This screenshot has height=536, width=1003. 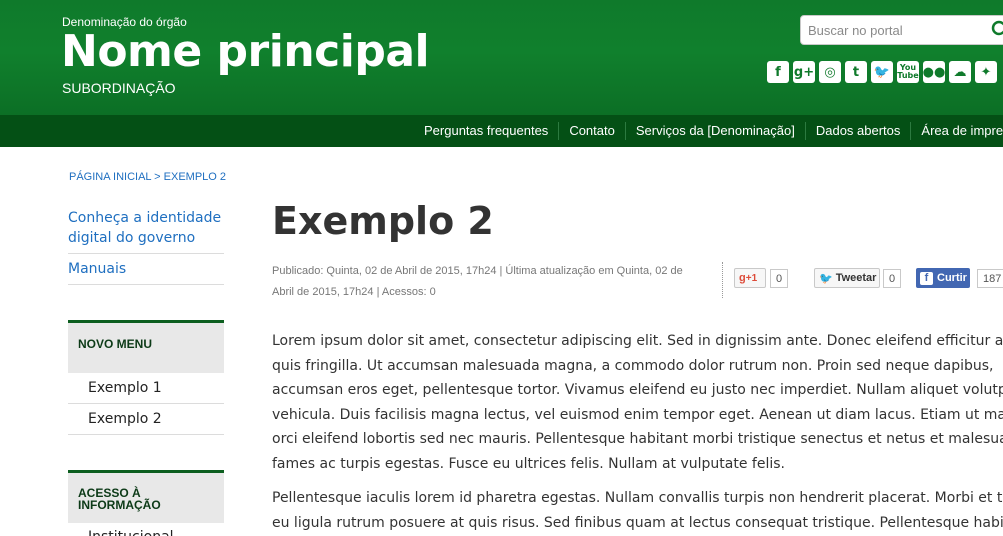 I want to click on twitter-icon: 🐦, so click(x=882, y=72).